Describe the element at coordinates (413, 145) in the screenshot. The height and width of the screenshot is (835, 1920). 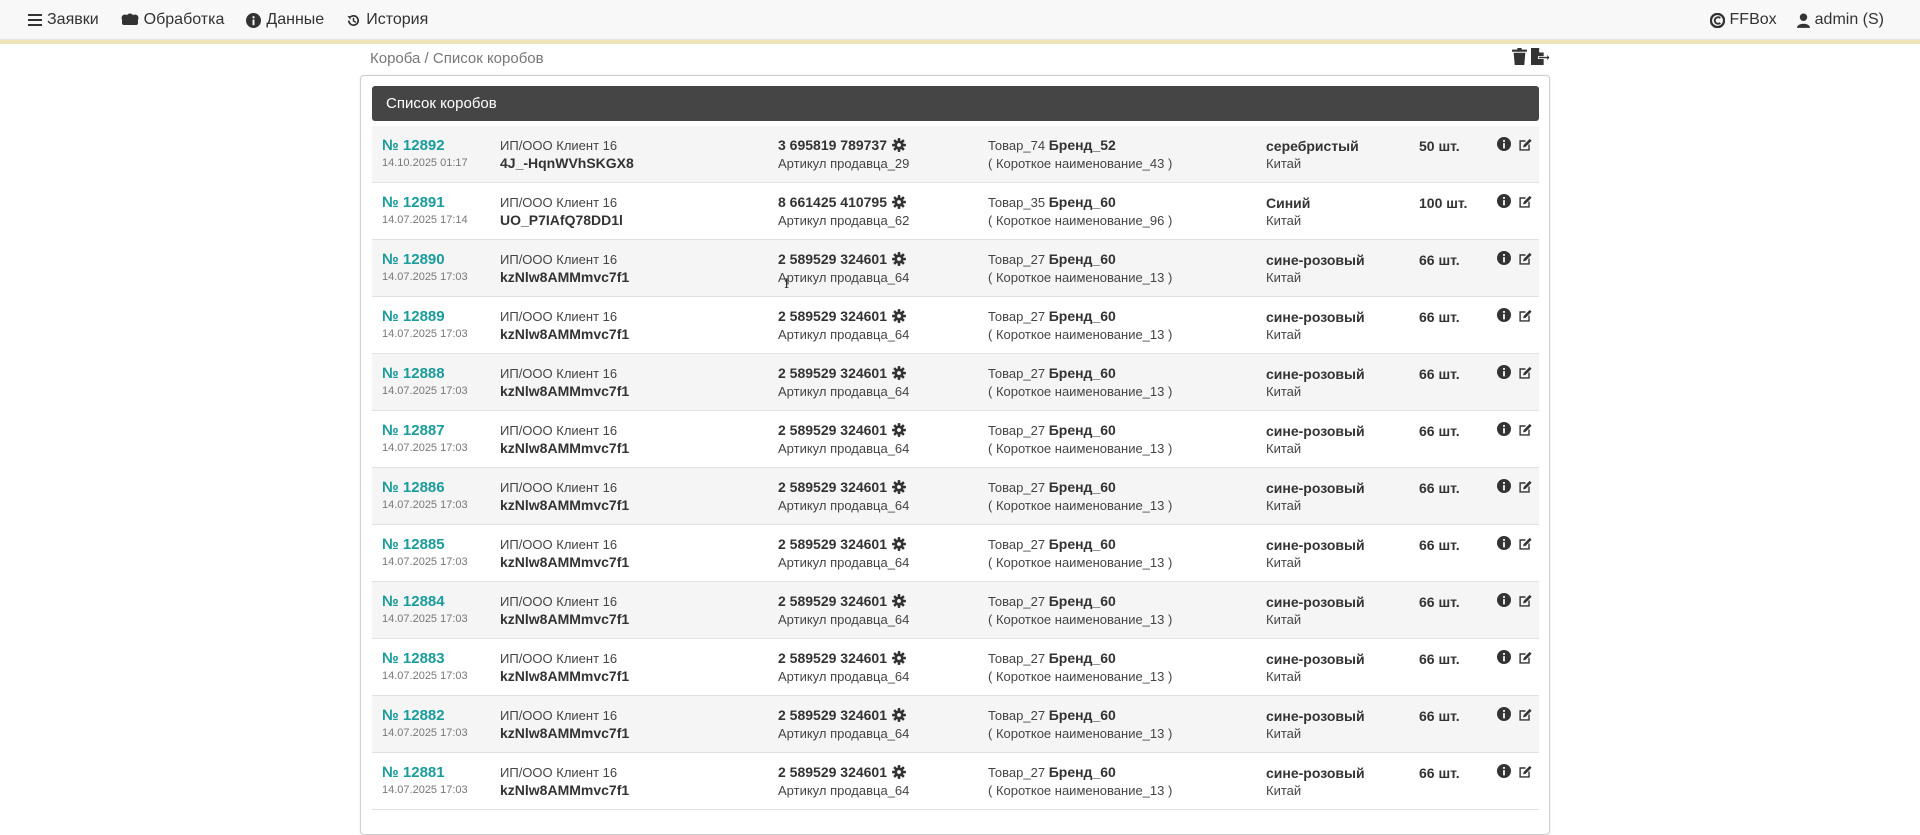
I see `box-number-link: № 12892` at that location.